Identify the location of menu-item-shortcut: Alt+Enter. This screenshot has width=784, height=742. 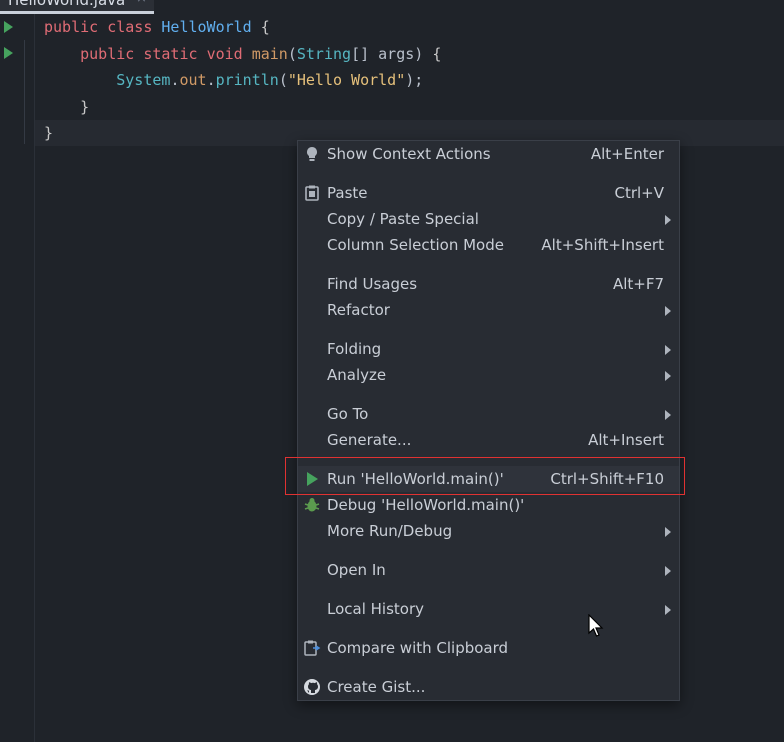
(627, 154).